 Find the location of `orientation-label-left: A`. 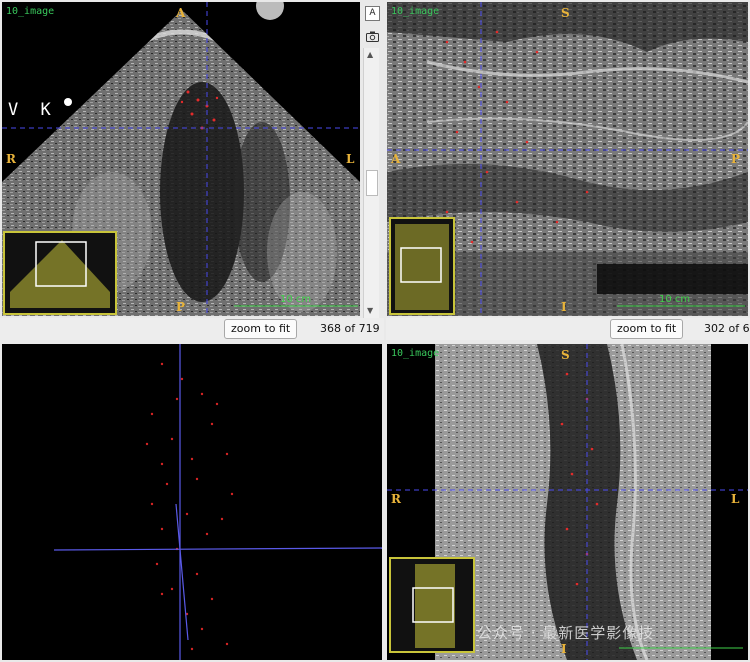

orientation-label-left: A is located at coordinates (396, 159).